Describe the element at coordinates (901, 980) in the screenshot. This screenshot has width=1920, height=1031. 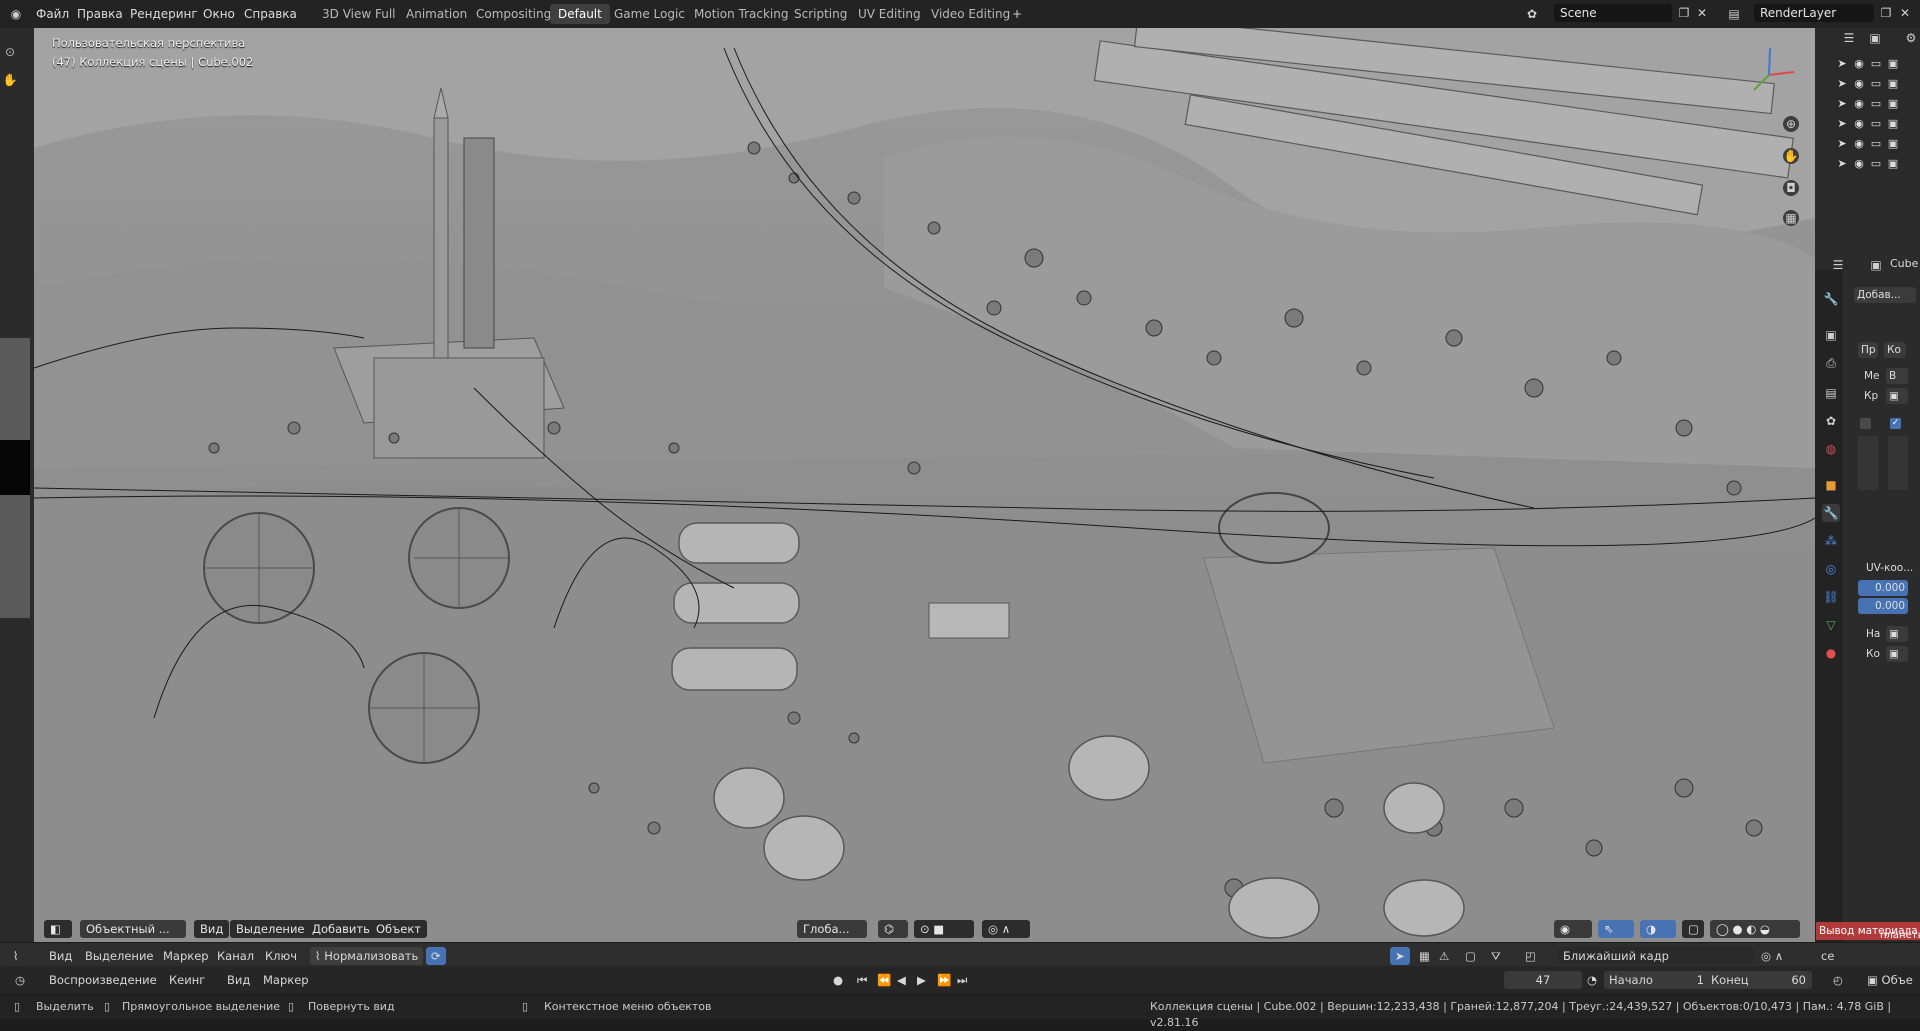
I see `play-reverse-icon: ◀` at that location.